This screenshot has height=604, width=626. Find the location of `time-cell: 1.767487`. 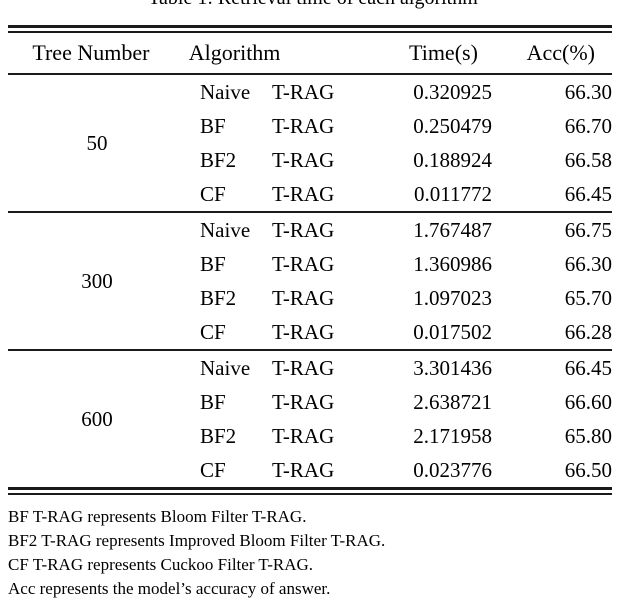

time-cell: 1.767487 is located at coordinates (452, 229).